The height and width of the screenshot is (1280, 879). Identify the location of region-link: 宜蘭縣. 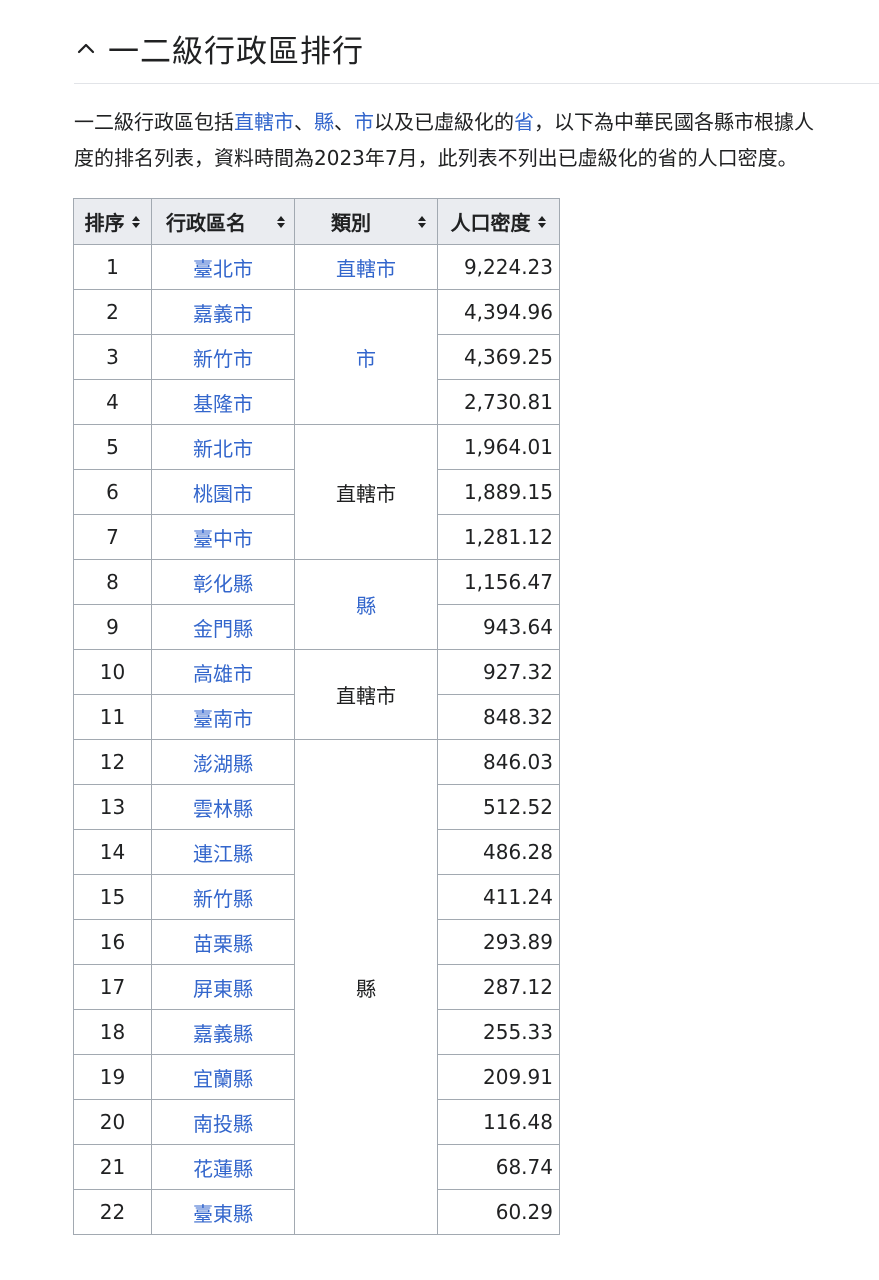
(223, 1079).